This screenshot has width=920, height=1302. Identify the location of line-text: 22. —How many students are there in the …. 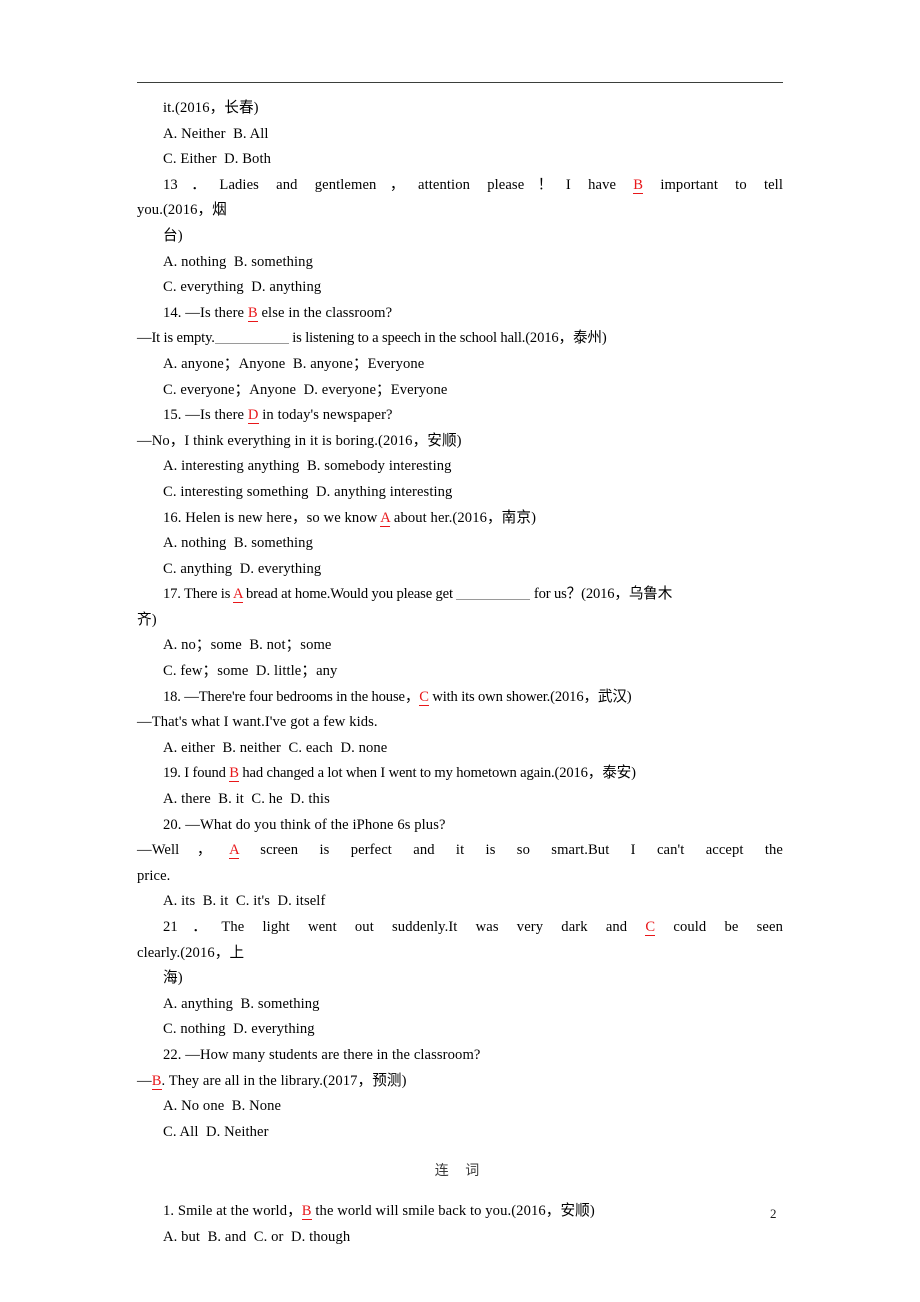
(322, 1054).